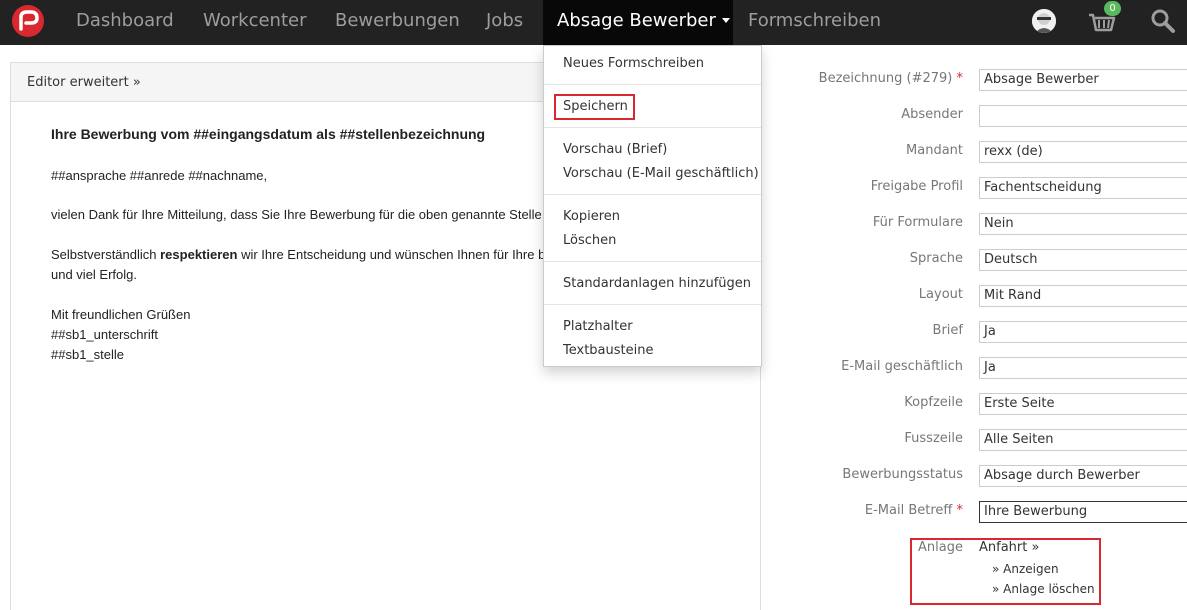  What do you see at coordinates (598, 326) in the screenshot?
I see `menu-placeholders: Platzhalter` at bounding box center [598, 326].